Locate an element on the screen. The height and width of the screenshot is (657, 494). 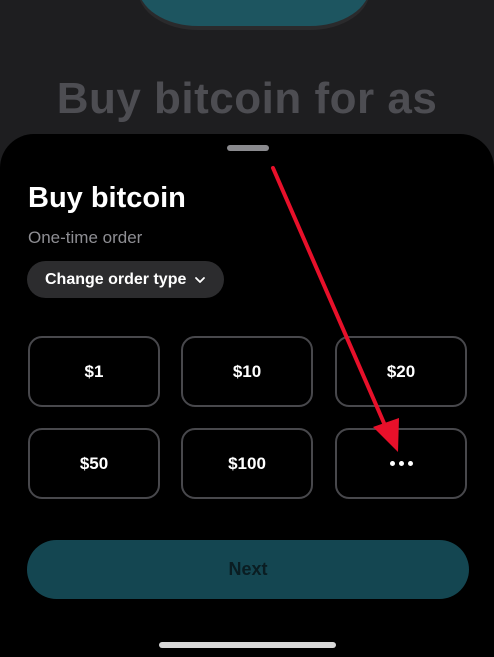
change-order-type-label: Change order type is located at coordinates (116, 279).